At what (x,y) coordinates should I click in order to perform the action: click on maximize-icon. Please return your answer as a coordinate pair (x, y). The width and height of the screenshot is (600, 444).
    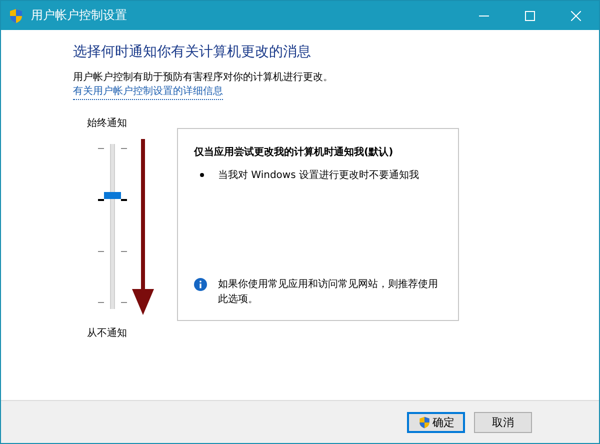
    Looking at the image, I should click on (530, 15).